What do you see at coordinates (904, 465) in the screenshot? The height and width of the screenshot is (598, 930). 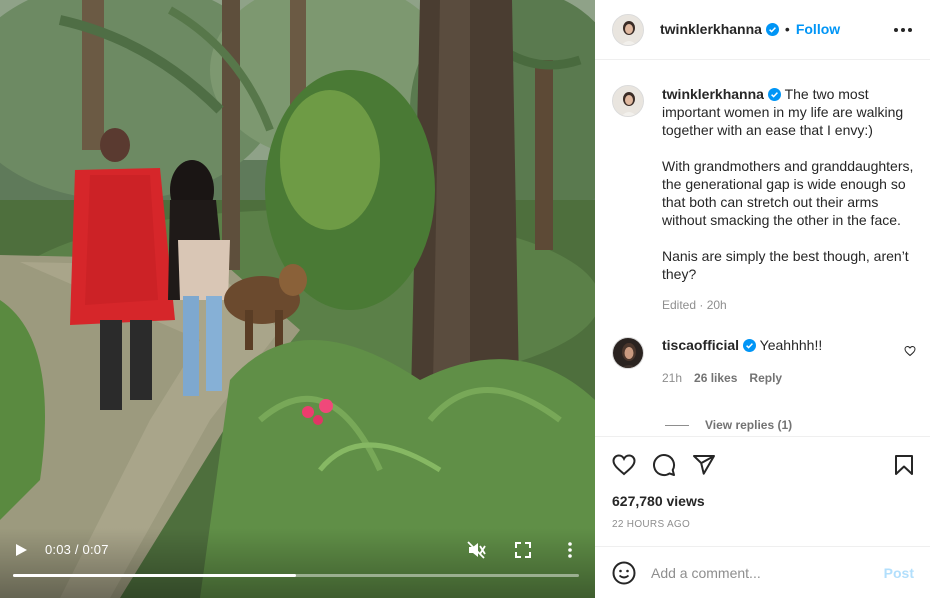 I see `save-icon` at bounding box center [904, 465].